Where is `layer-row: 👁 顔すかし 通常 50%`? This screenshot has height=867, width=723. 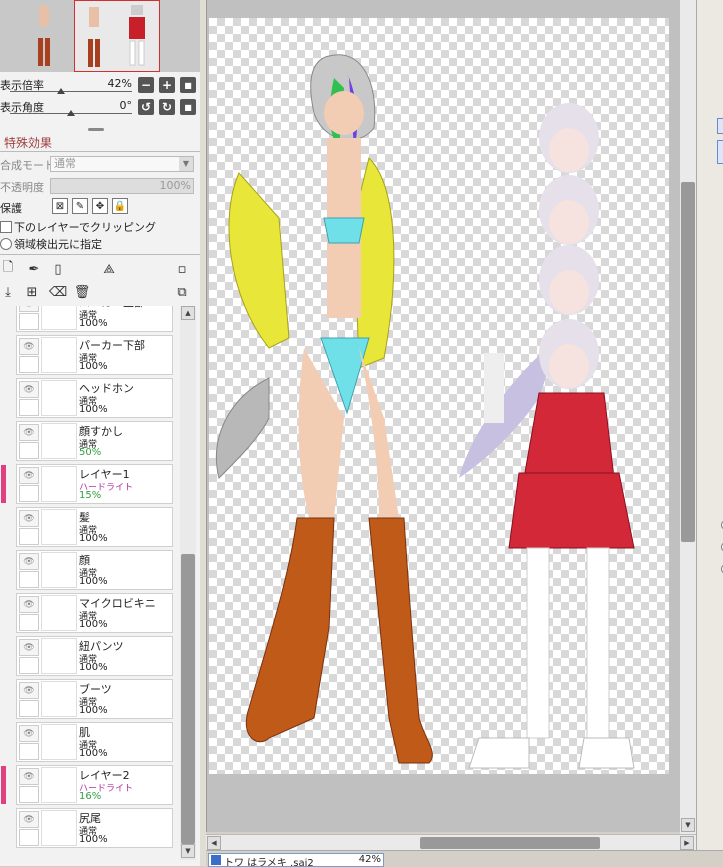
layer-row: 👁 顔すかし 通常 50% is located at coordinates (94, 441).